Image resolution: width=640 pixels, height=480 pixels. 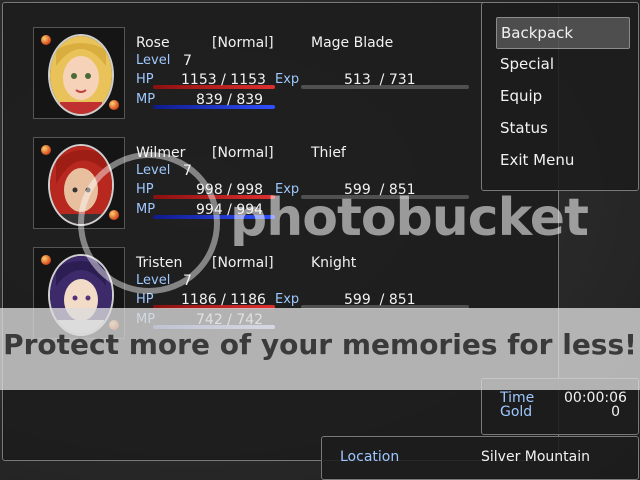 I want to click on actor-class: Thief, so click(x=328, y=153).